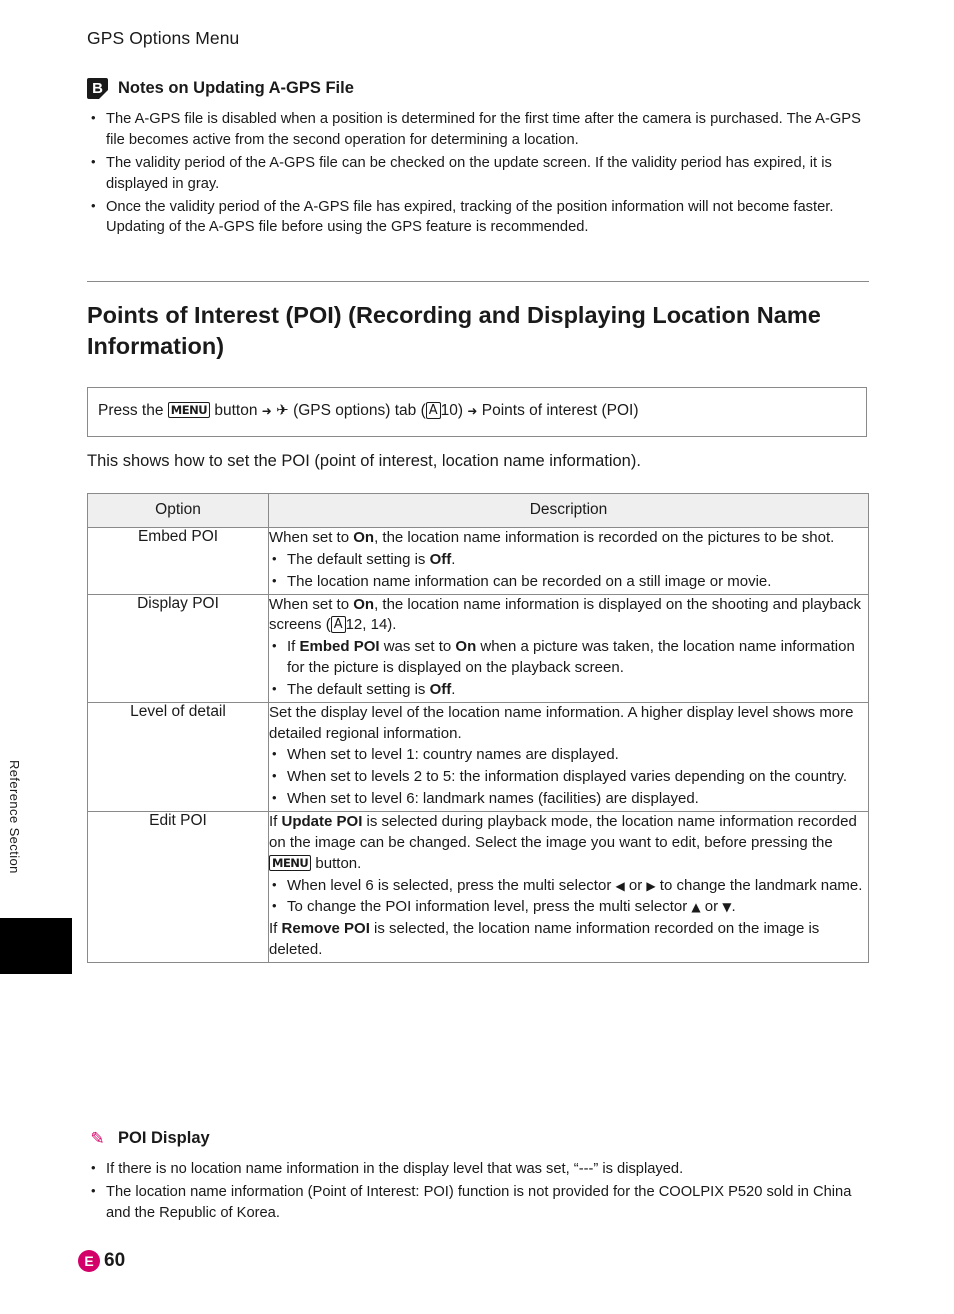  What do you see at coordinates (89, 1261) in the screenshot?
I see `section-badge: E` at bounding box center [89, 1261].